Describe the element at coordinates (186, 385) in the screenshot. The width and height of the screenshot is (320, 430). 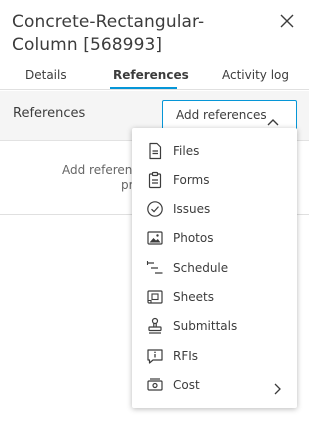
I see `menu-item-label: Cost` at that location.